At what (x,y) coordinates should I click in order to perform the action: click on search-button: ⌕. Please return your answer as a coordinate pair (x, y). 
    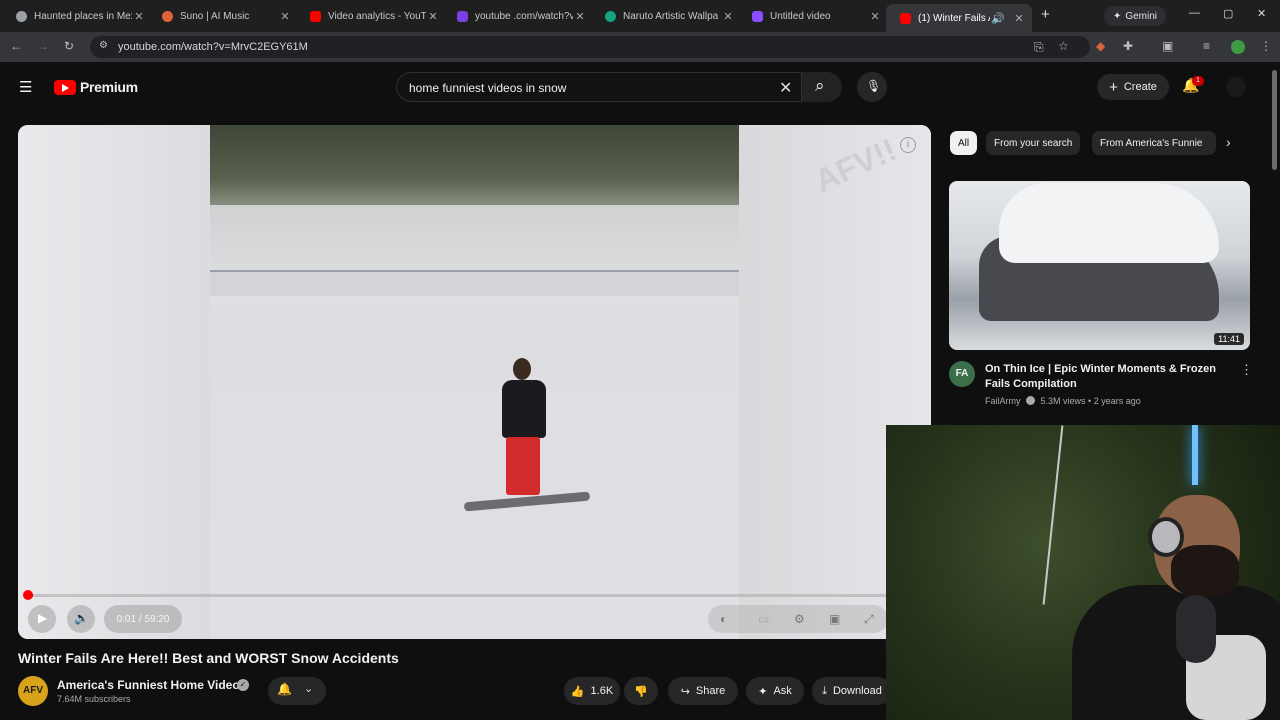
    Looking at the image, I should click on (822, 87).